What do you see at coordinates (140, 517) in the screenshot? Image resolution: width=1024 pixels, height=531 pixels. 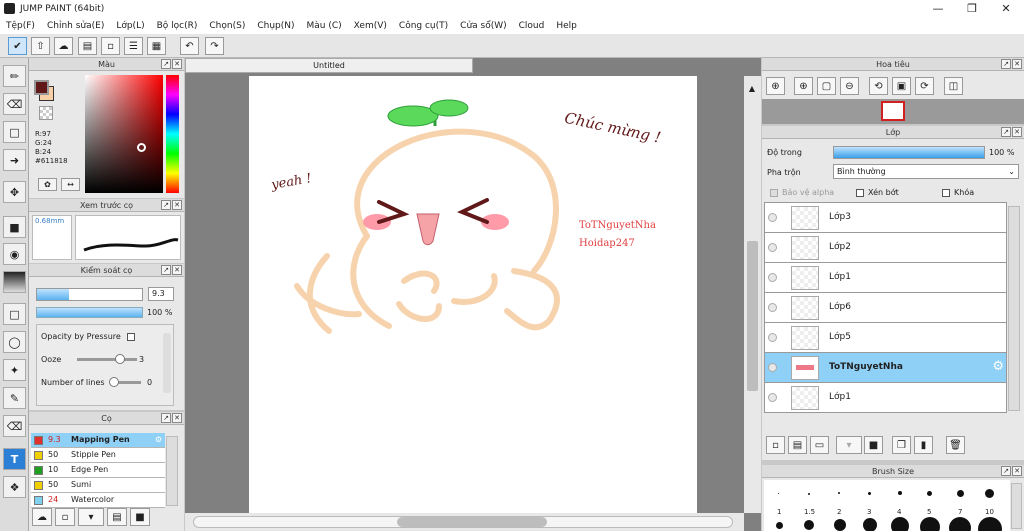 I see `brush-folder-icon: ■` at bounding box center [140, 517].